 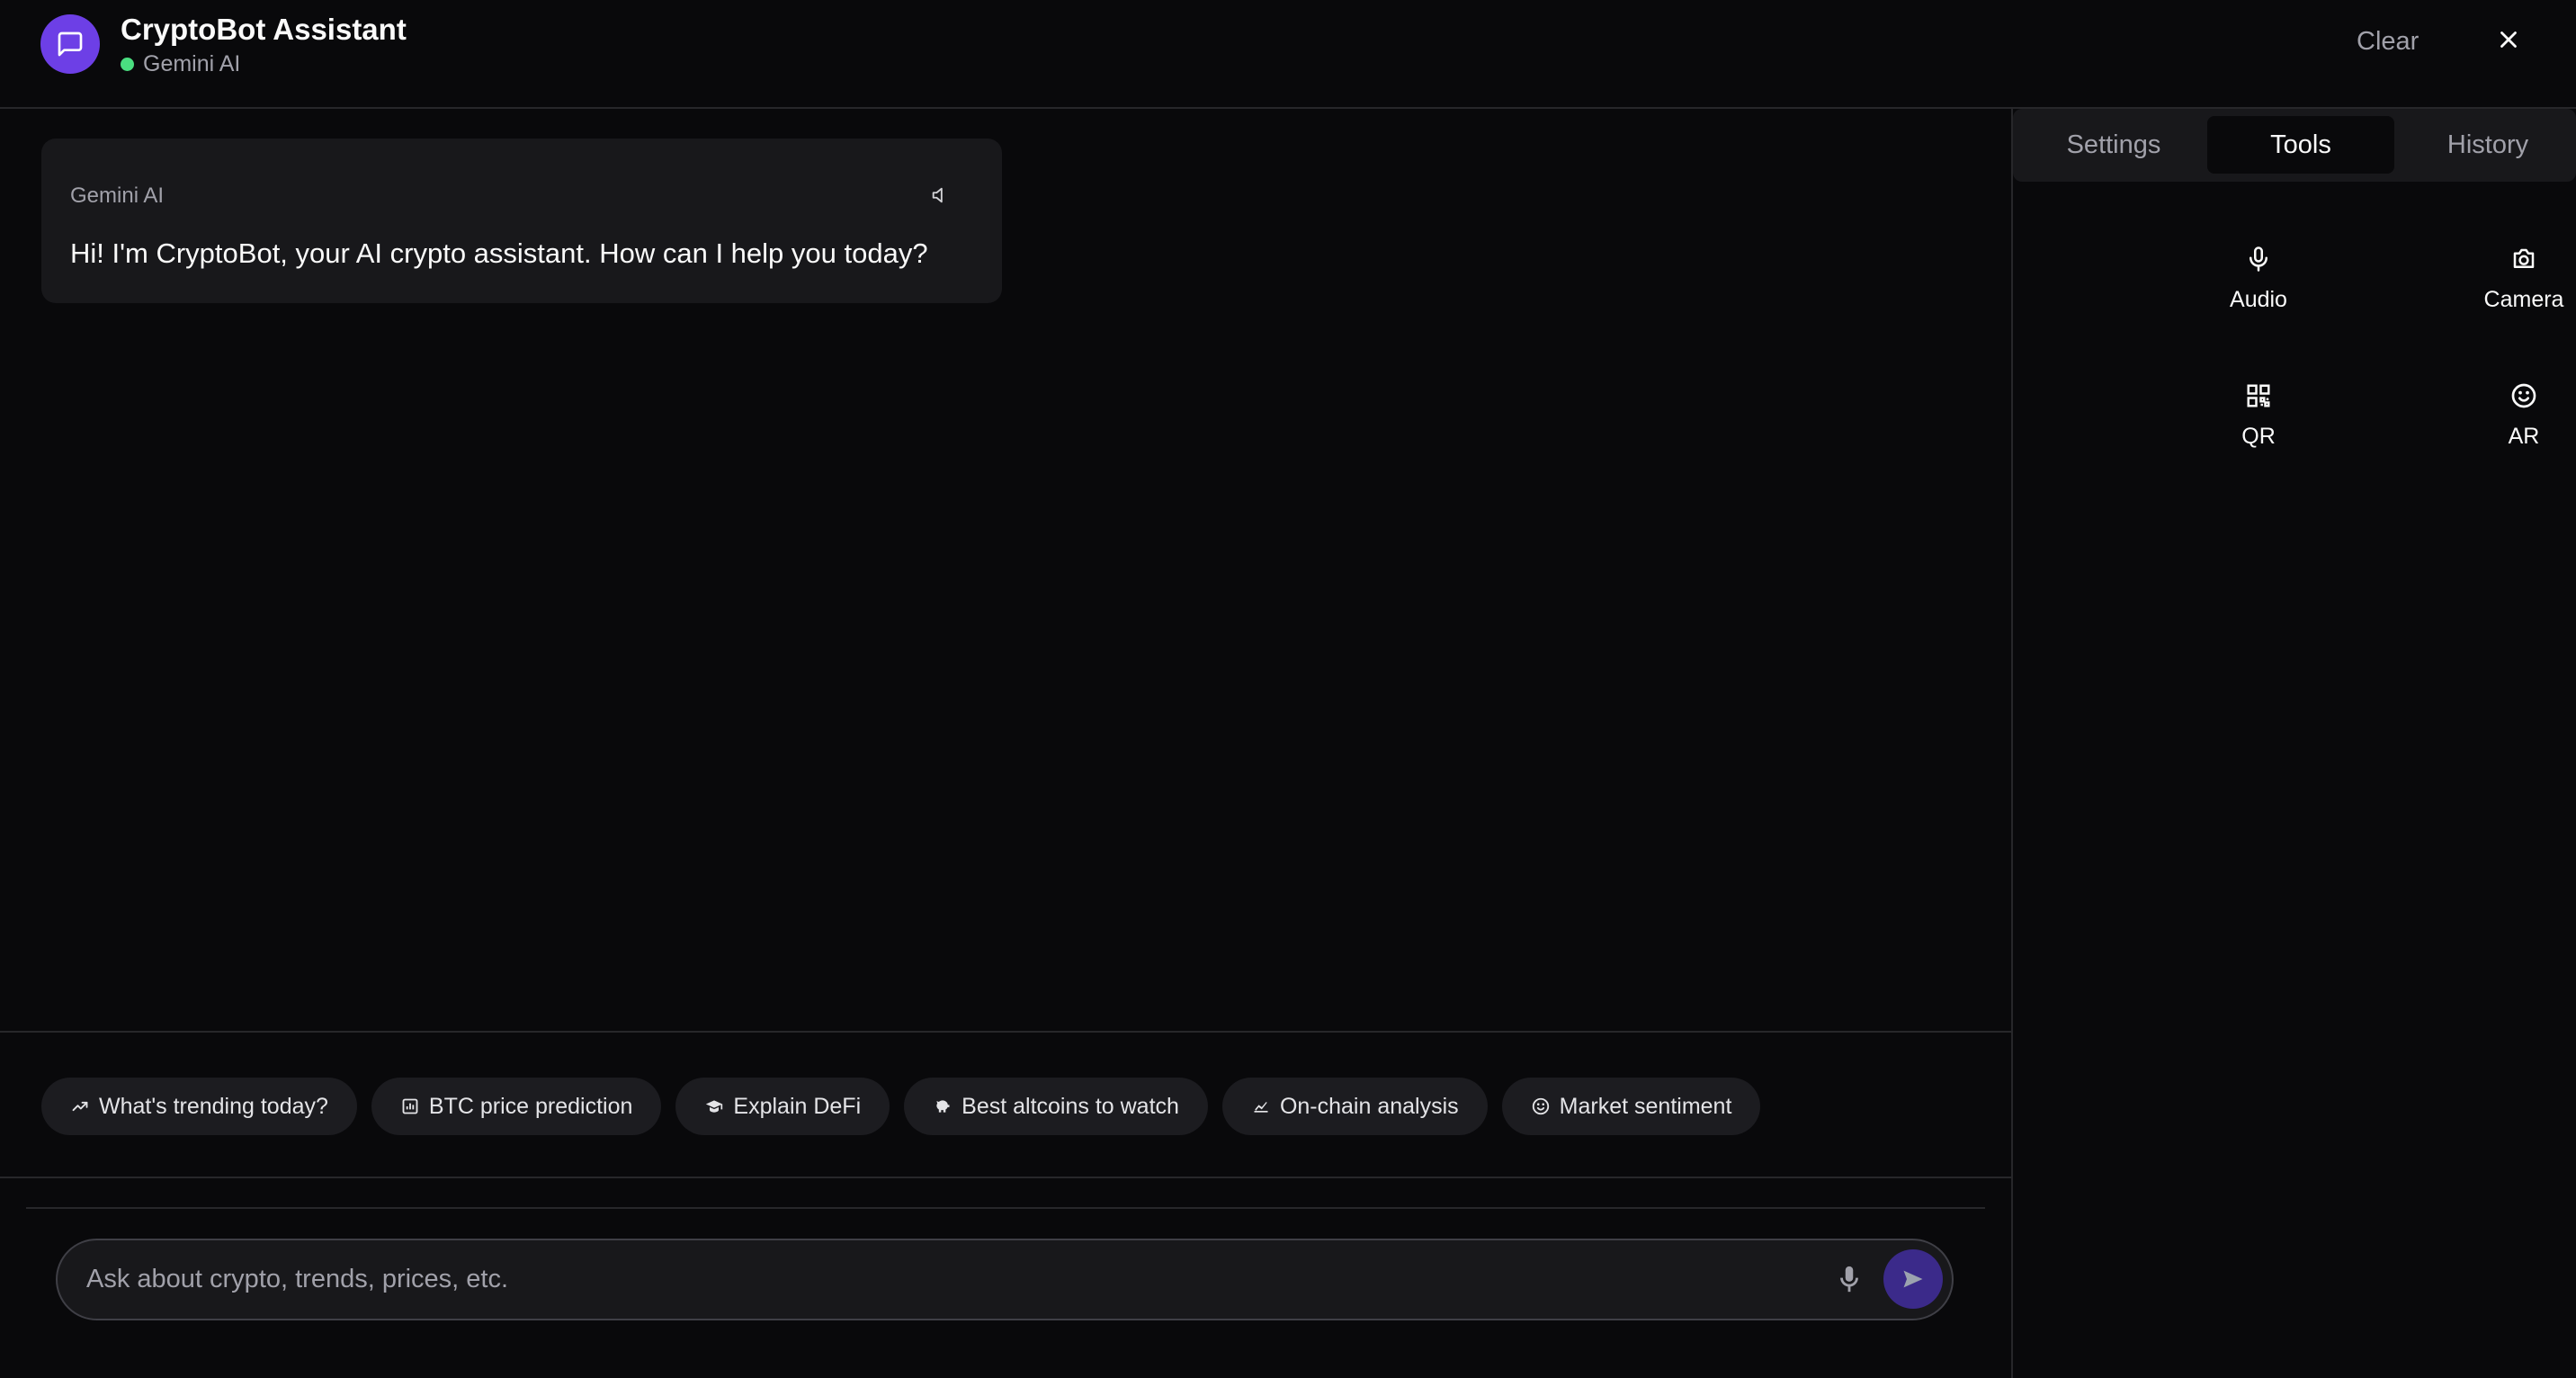 What do you see at coordinates (2524, 436) in the screenshot?
I see `tool-label: AR` at bounding box center [2524, 436].